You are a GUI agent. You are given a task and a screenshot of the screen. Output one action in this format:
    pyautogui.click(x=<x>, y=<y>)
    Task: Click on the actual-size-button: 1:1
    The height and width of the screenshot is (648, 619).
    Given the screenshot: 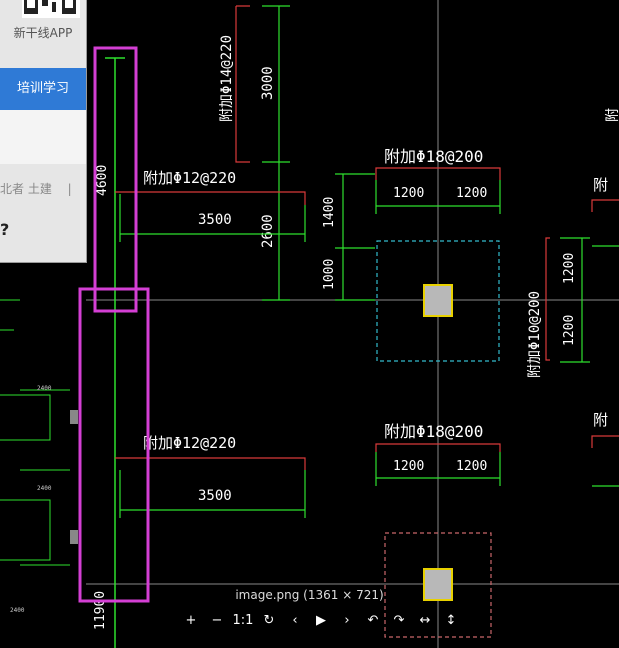 What is the action you would take?
    pyautogui.click(x=243, y=621)
    